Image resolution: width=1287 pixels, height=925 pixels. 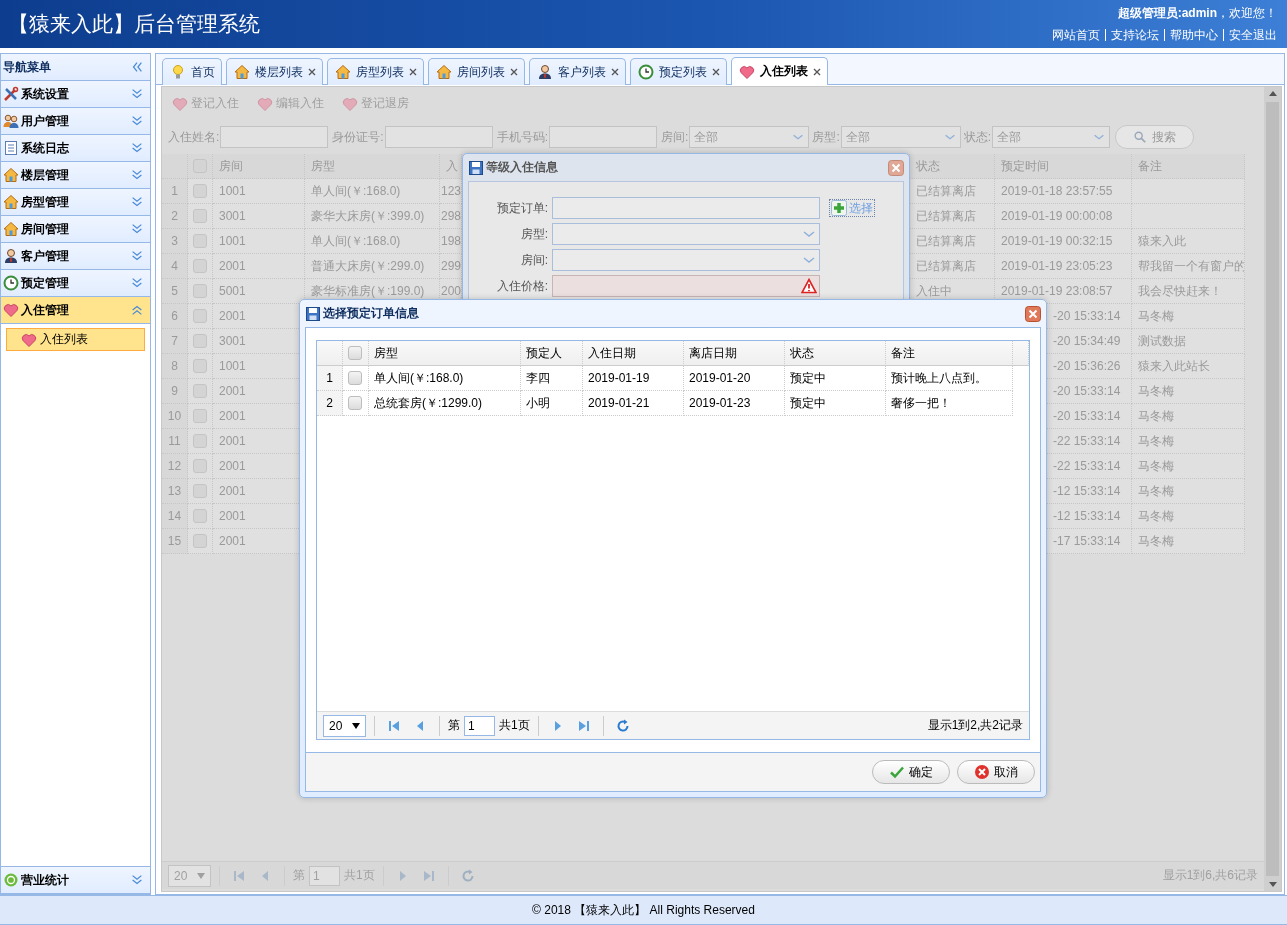 I want to click on row-number: 8, so click(x=175, y=366).